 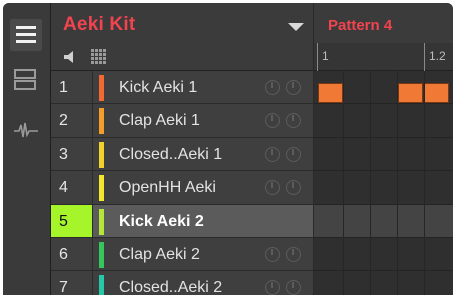 What do you see at coordinates (72, 87) in the screenshot?
I see `sound-number: 1` at bounding box center [72, 87].